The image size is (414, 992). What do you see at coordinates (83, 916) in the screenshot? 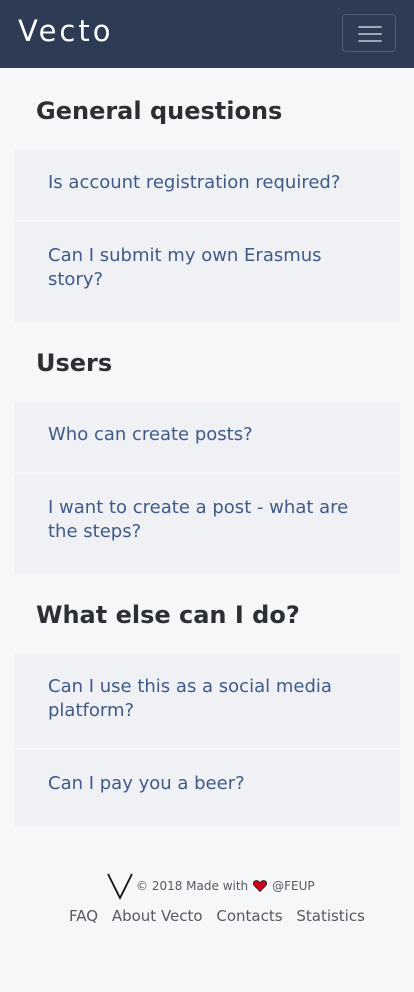
I see `footer-link-faq: FAQ` at bounding box center [83, 916].